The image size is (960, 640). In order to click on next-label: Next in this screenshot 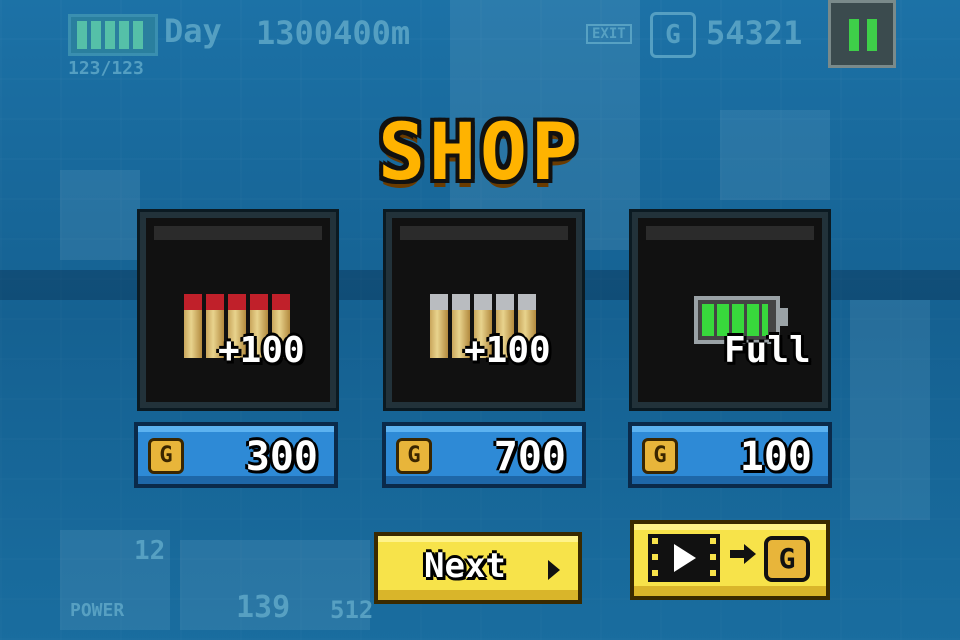, I will do `click(465, 566)`.